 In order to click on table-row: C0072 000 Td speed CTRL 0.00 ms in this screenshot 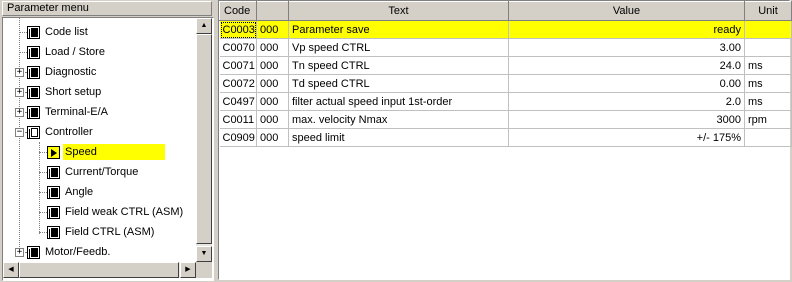, I will do `click(505, 83)`.